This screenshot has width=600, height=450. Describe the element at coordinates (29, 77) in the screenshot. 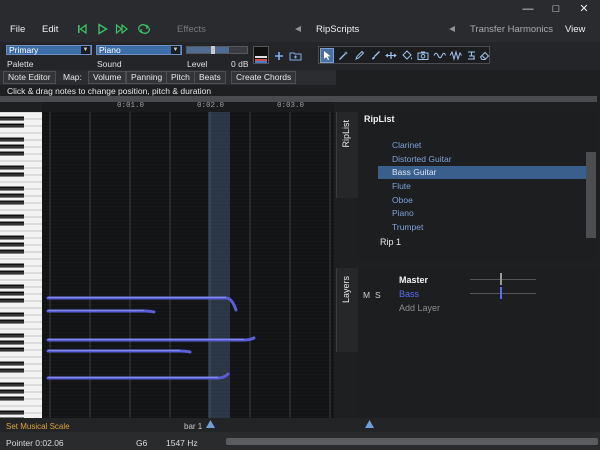

I see `tab-note-editor: Note Editor` at that location.